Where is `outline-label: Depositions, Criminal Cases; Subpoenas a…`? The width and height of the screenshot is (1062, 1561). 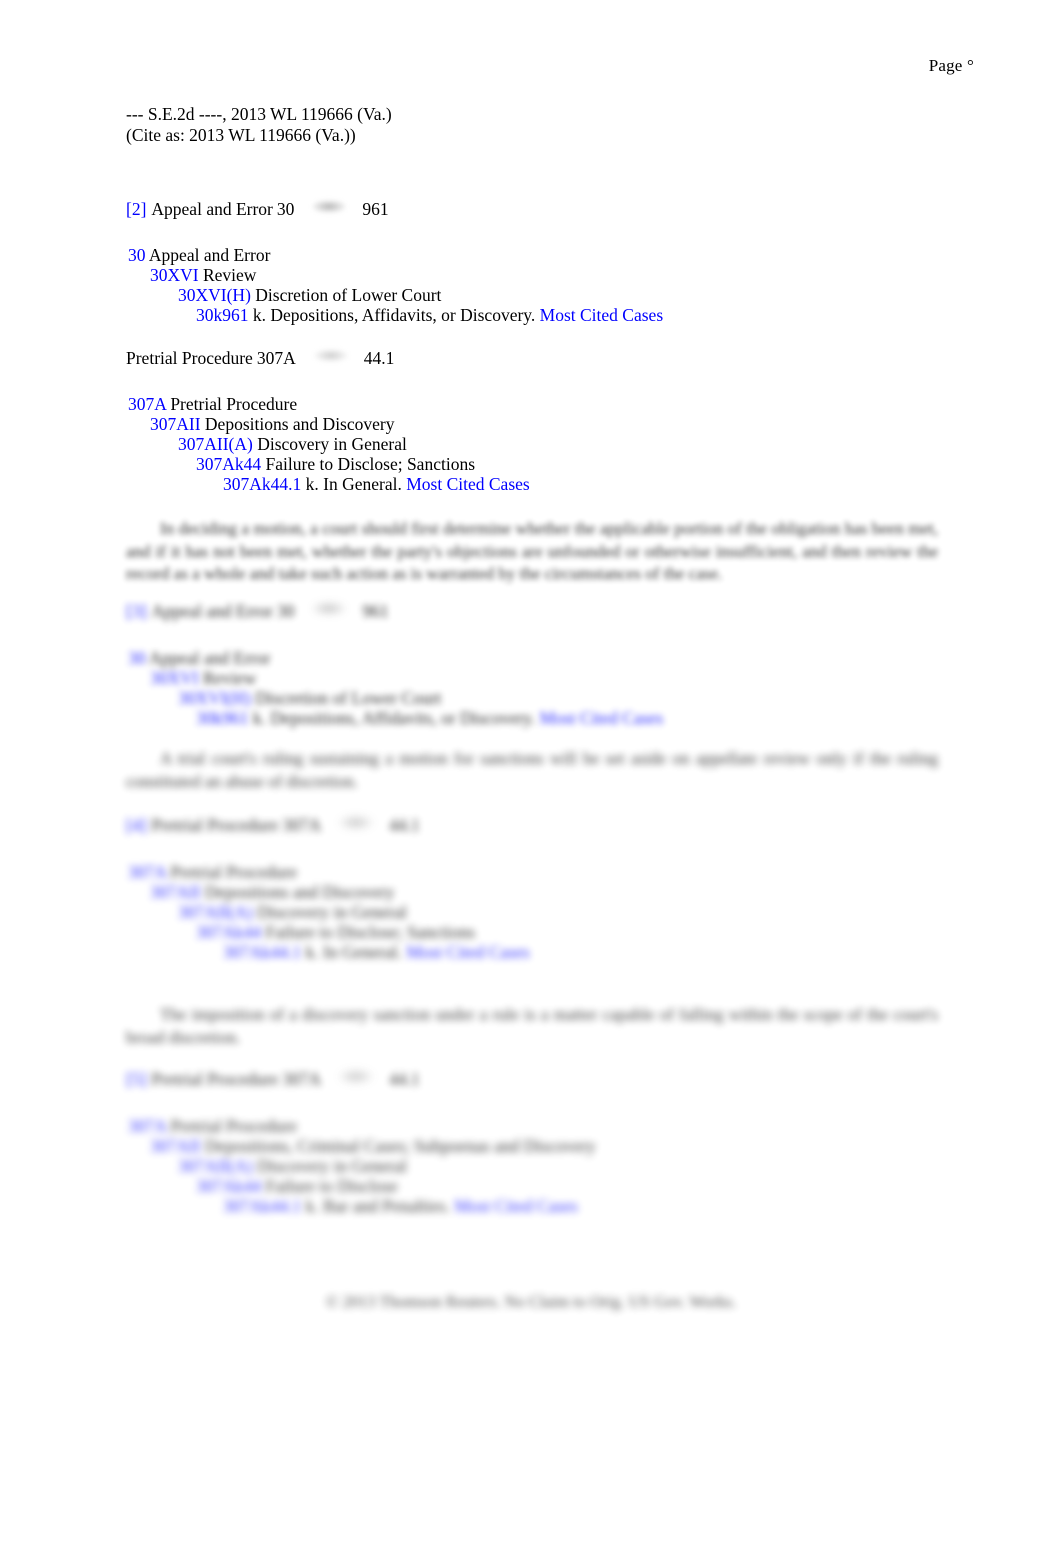 outline-label: Depositions, Criminal Cases; Subpoenas a… is located at coordinates (400, 1146).